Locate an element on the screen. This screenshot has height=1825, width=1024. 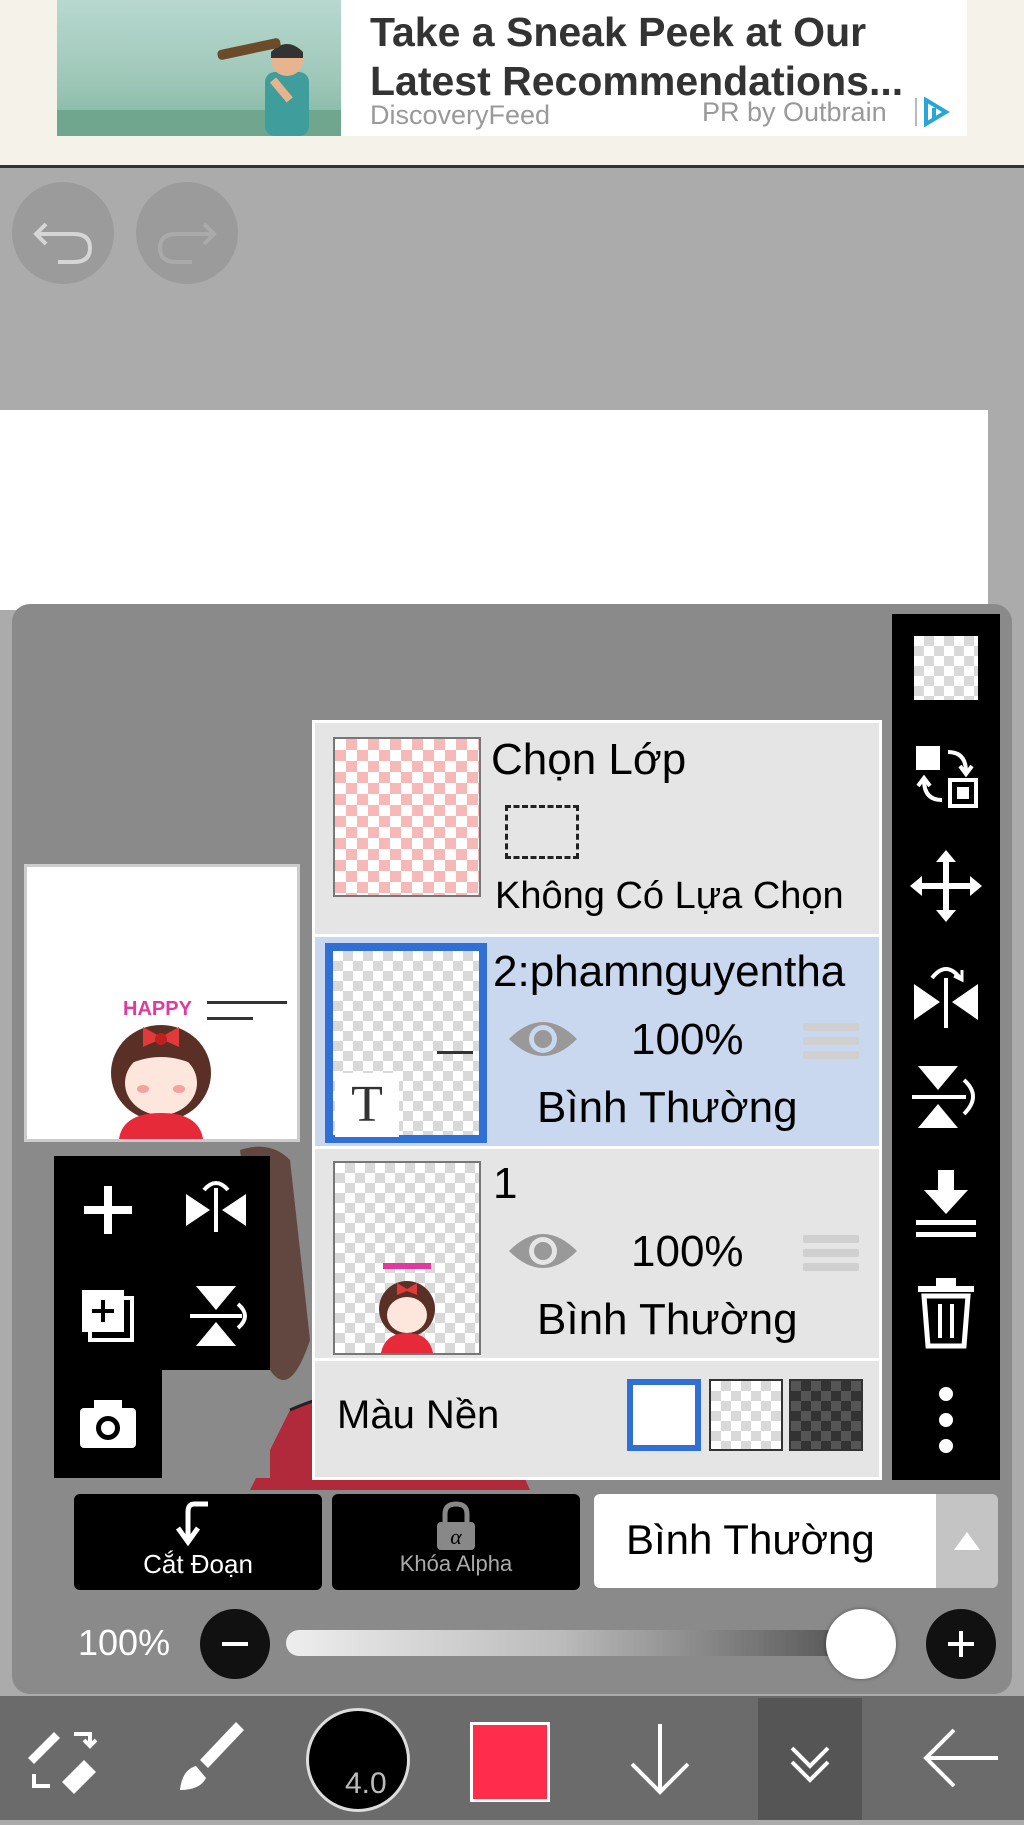
duplicate-icon is located at coordinates (108, 1316).